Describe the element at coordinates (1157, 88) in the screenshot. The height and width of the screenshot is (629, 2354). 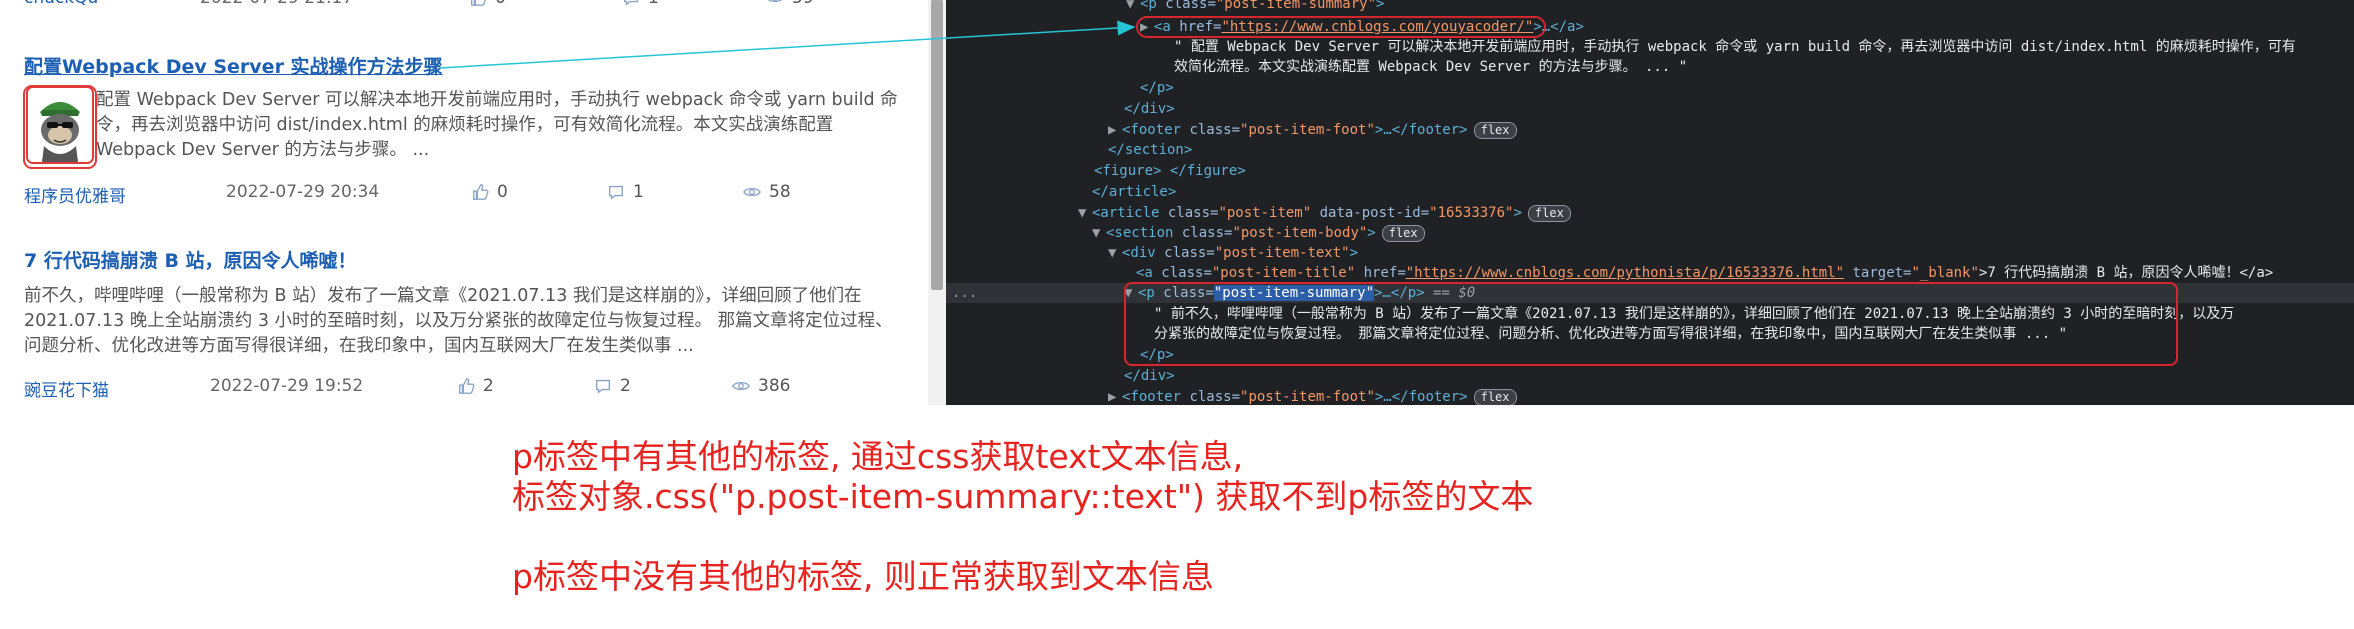
I see `dom-line: </p>` at that location.